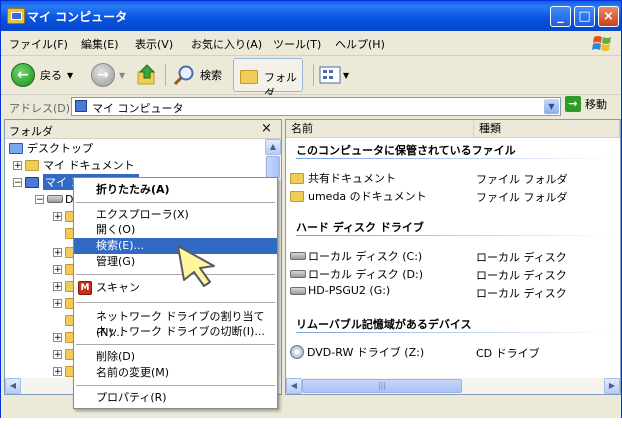  I want to click on item-type: ファイル フォルダ, so click(522, 179).